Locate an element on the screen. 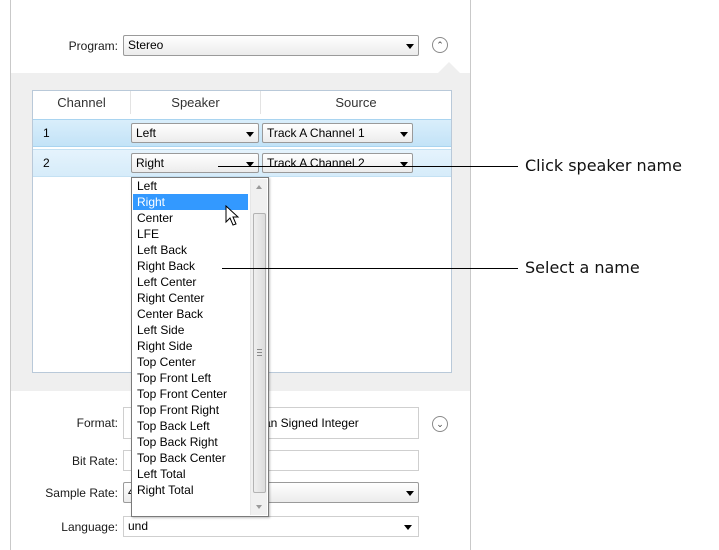 The width and height of the screenshot is (719, 550). program-value: Stereo is located at coordinates (146, 45).